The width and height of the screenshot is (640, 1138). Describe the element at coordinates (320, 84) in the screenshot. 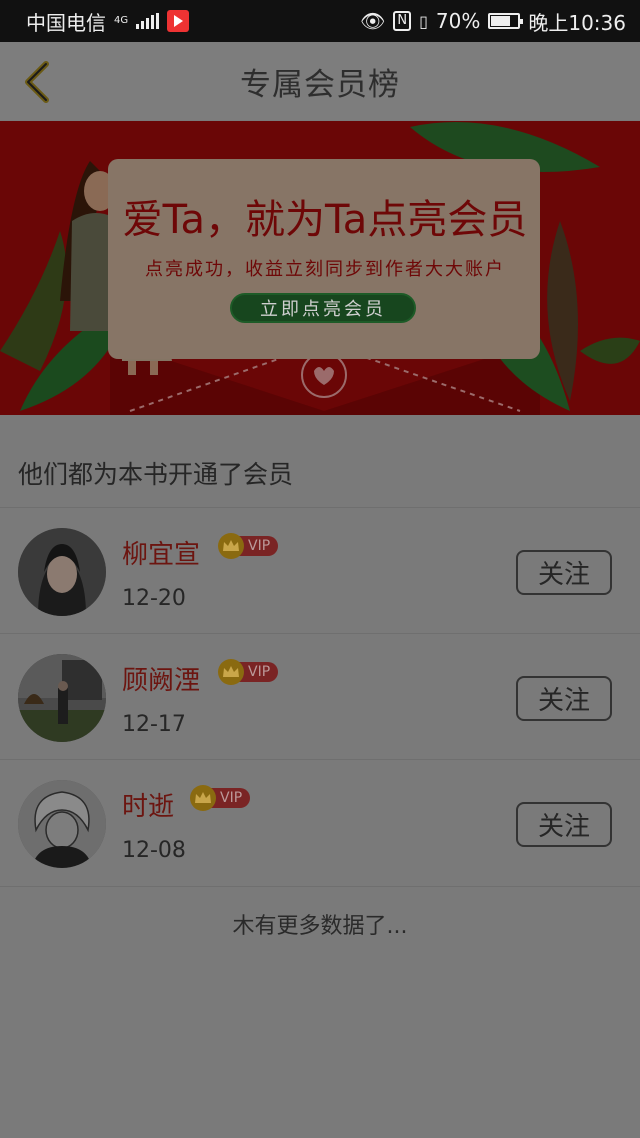

I see `page-title: 专属会员榜` at that location.